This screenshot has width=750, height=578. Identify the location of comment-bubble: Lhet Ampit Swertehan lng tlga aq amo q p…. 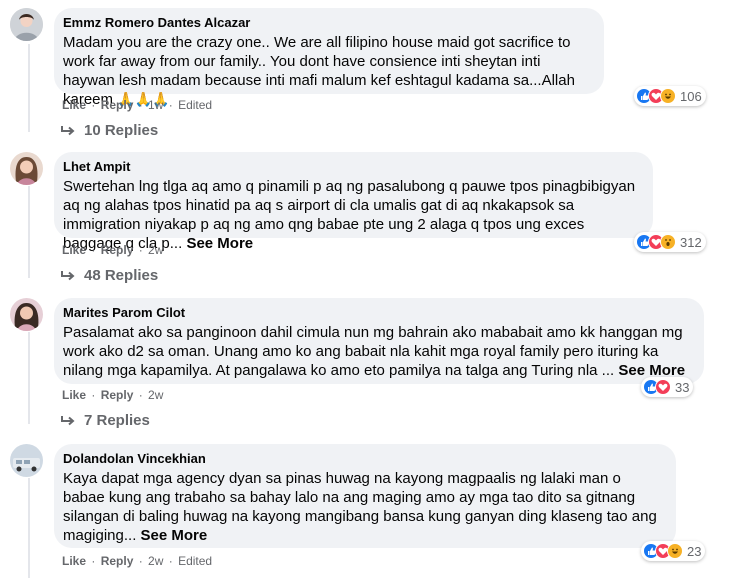
(353, 202).